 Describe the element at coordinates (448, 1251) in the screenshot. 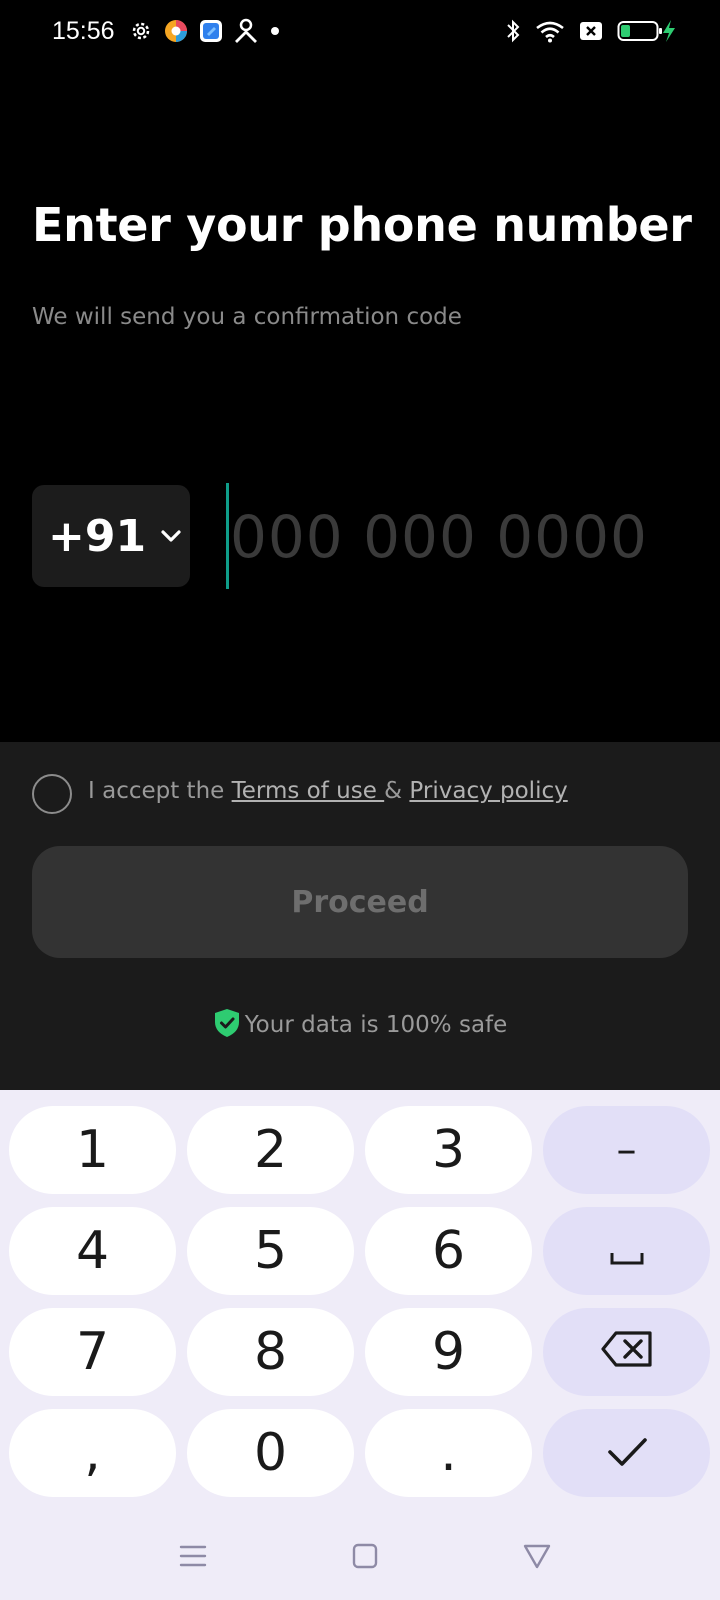

I see `key-6: 6` at that location.